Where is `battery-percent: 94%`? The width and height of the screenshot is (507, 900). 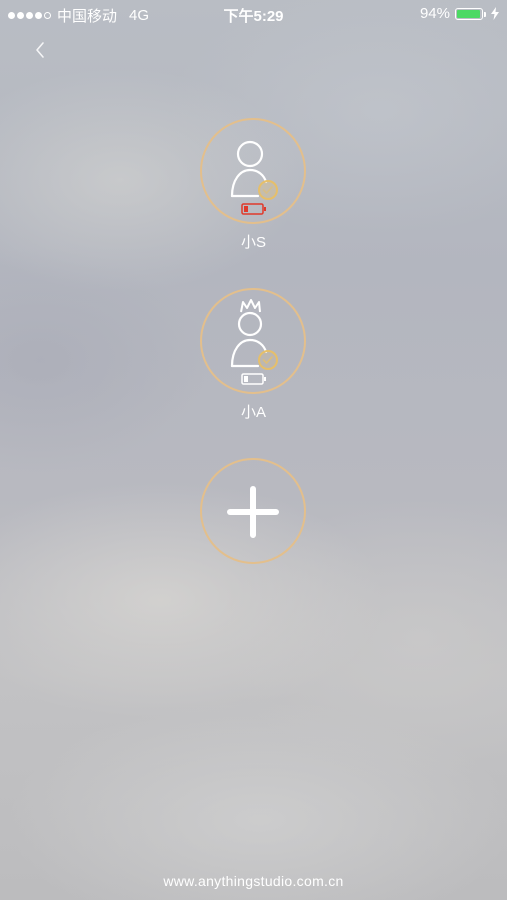
battery-percent: 94% is located at coordinates (434, 13).